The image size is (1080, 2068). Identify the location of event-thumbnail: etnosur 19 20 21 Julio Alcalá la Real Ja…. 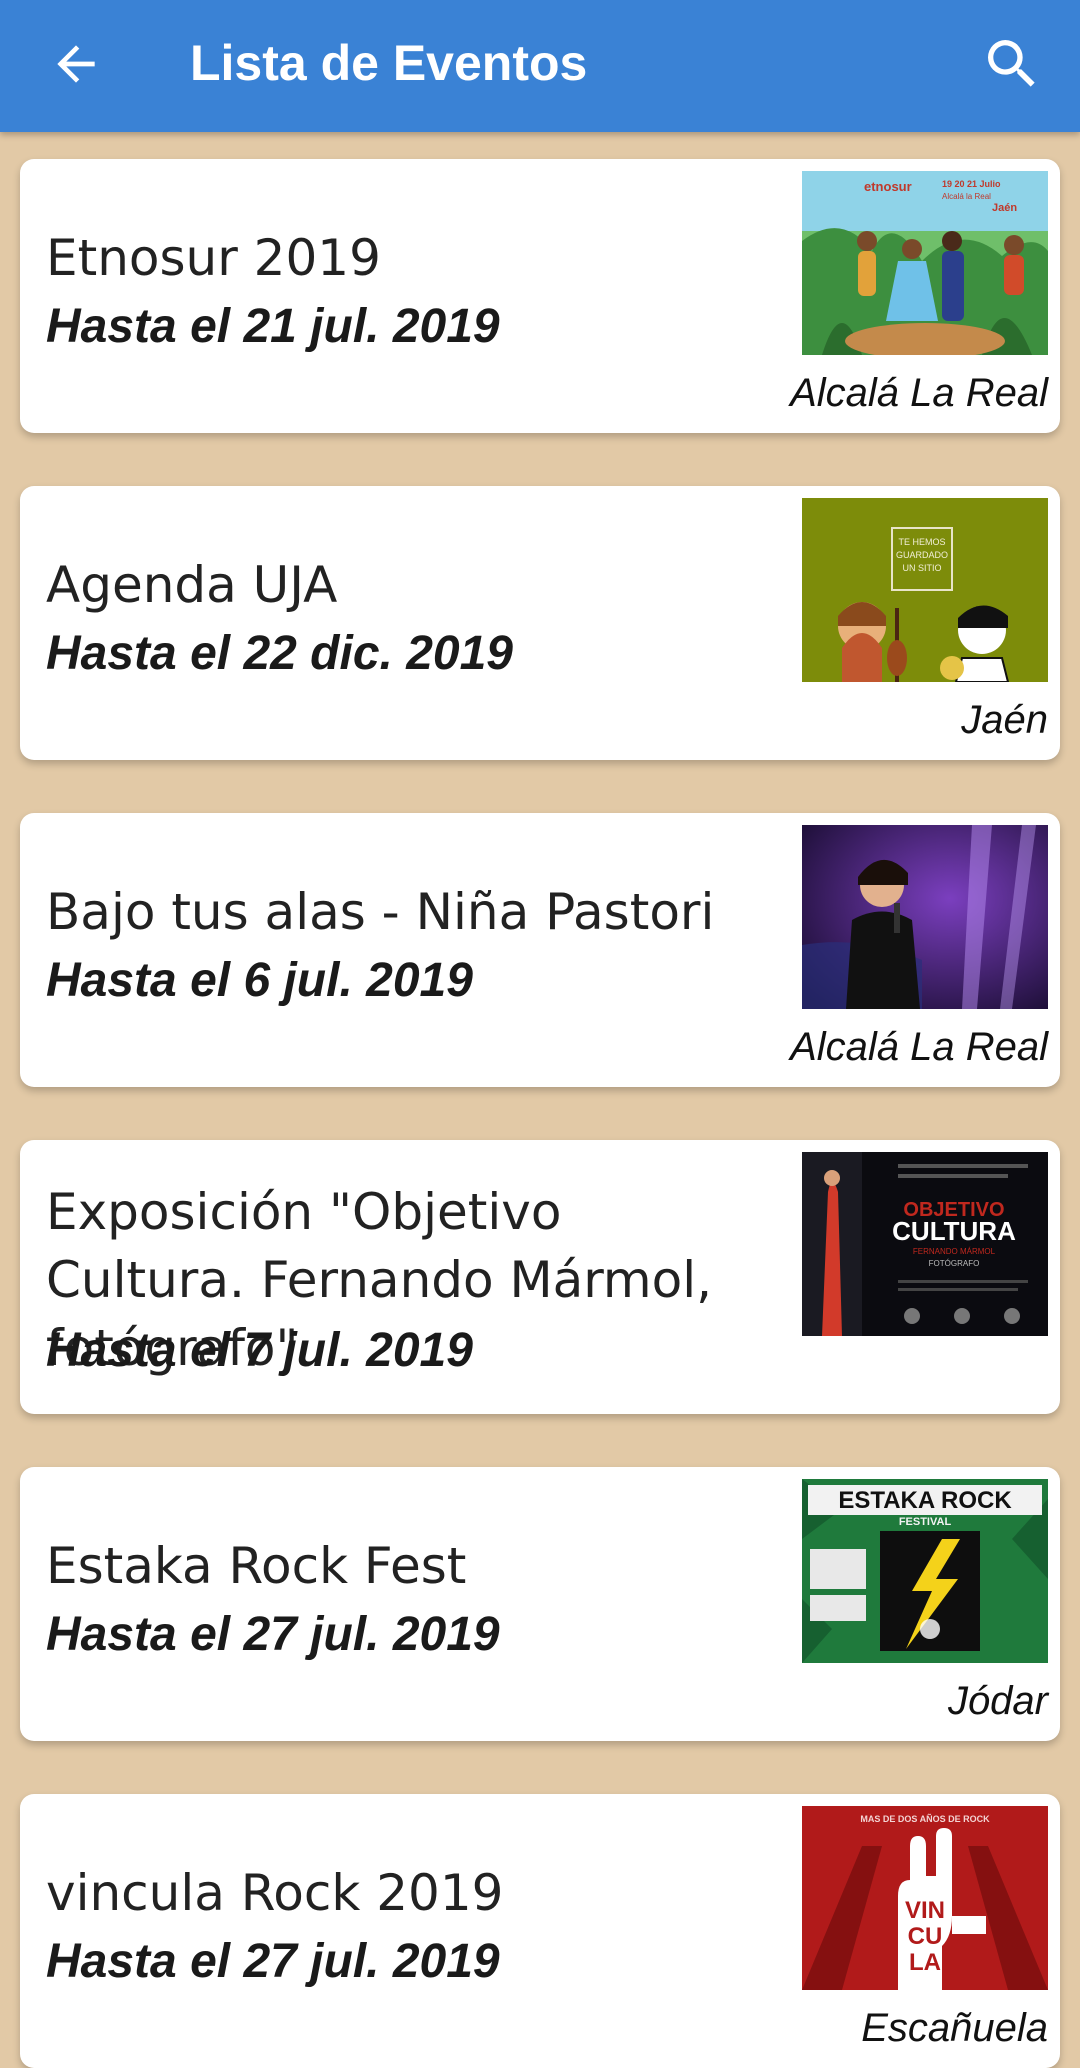
(925, 263).